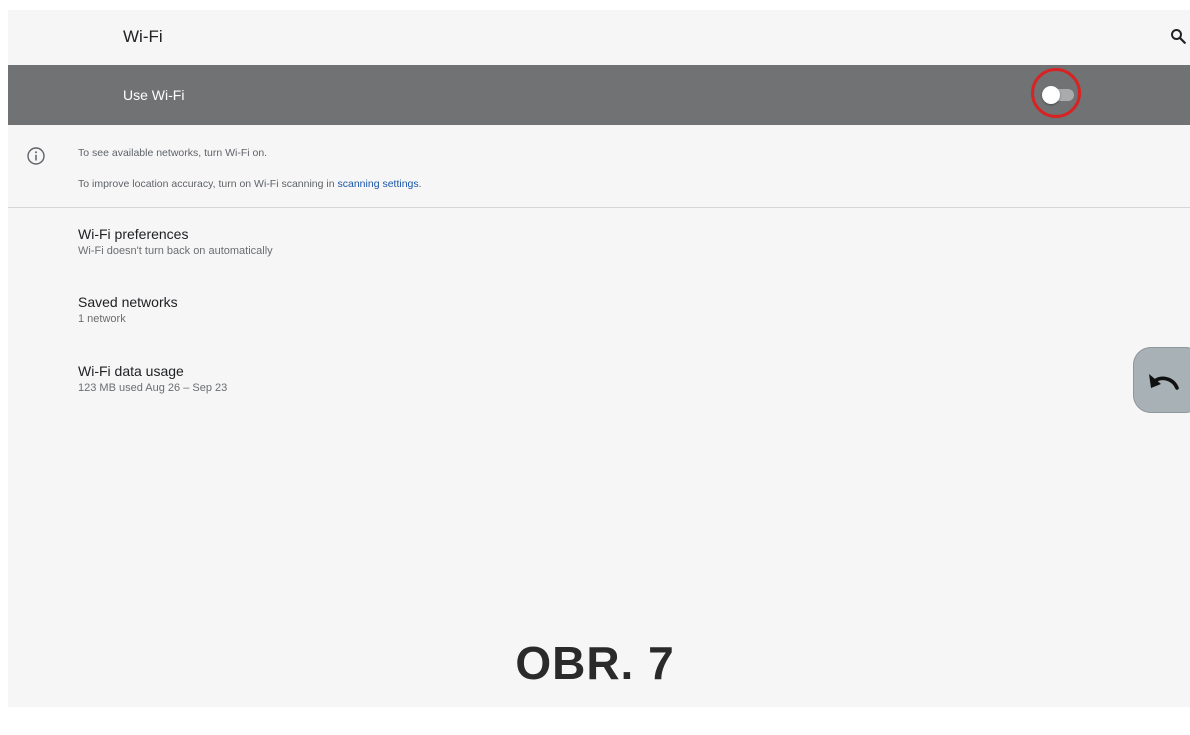 The width and height of the screenshot is (1190, 735). I want to click on saved-networks-item: Saved networks 1 network, so click(128, 309).